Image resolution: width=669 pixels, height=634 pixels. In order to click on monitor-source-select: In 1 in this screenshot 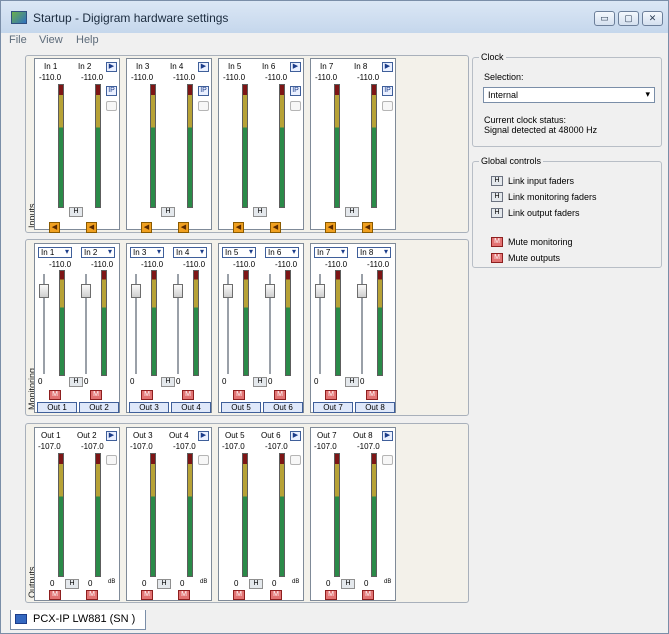, I will do `click(55, 252)`.